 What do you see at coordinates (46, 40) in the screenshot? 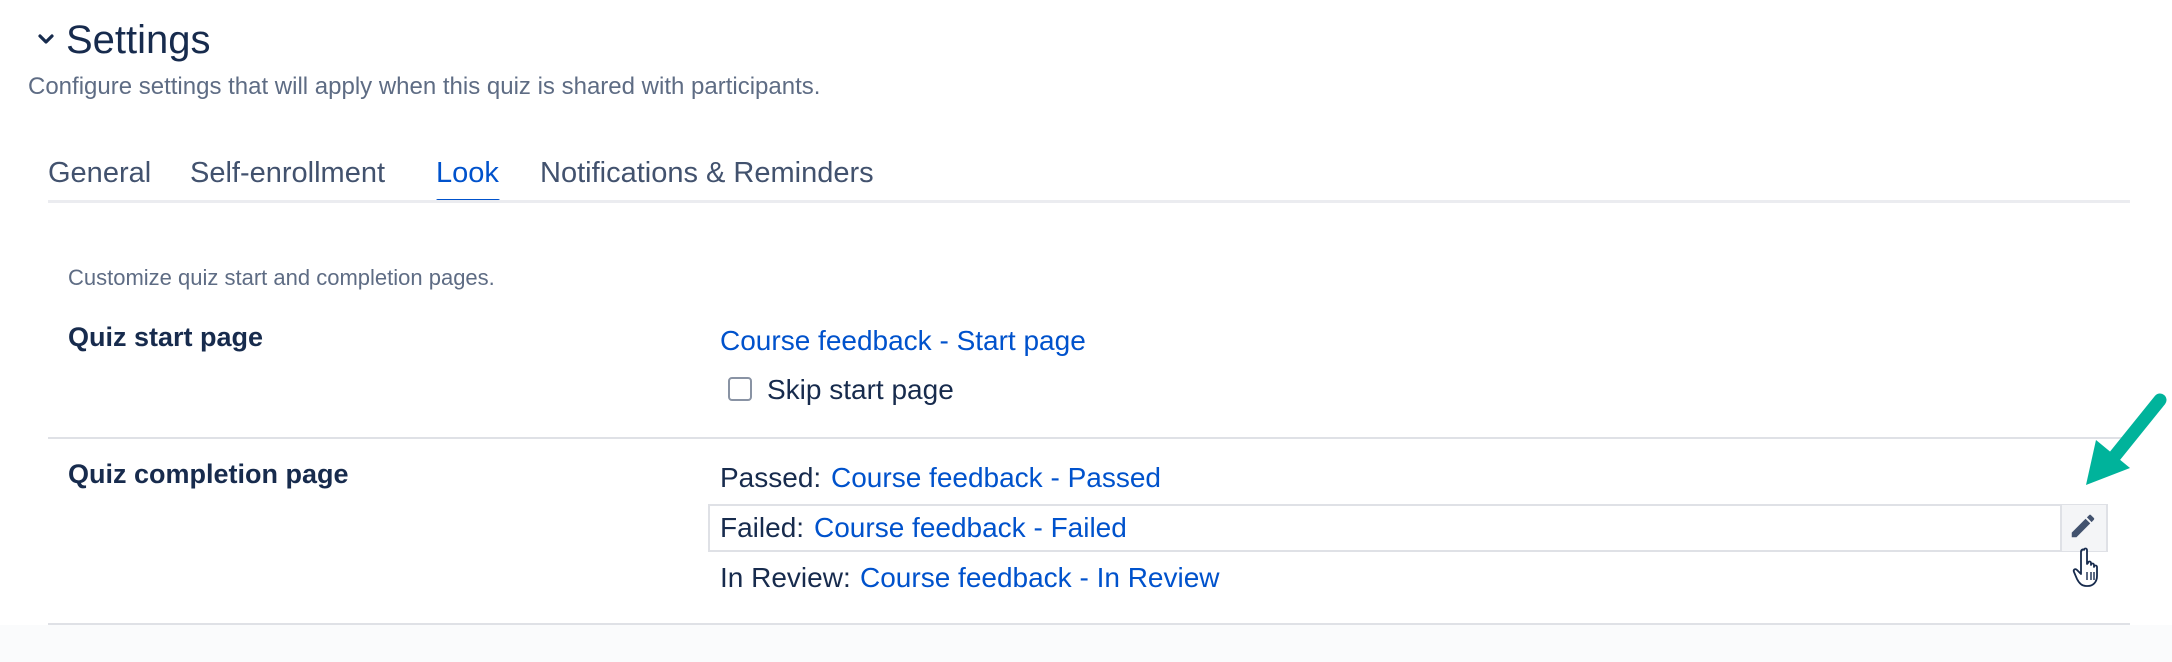
I see `chevron-down-icon` at bounding box center [46, 40].